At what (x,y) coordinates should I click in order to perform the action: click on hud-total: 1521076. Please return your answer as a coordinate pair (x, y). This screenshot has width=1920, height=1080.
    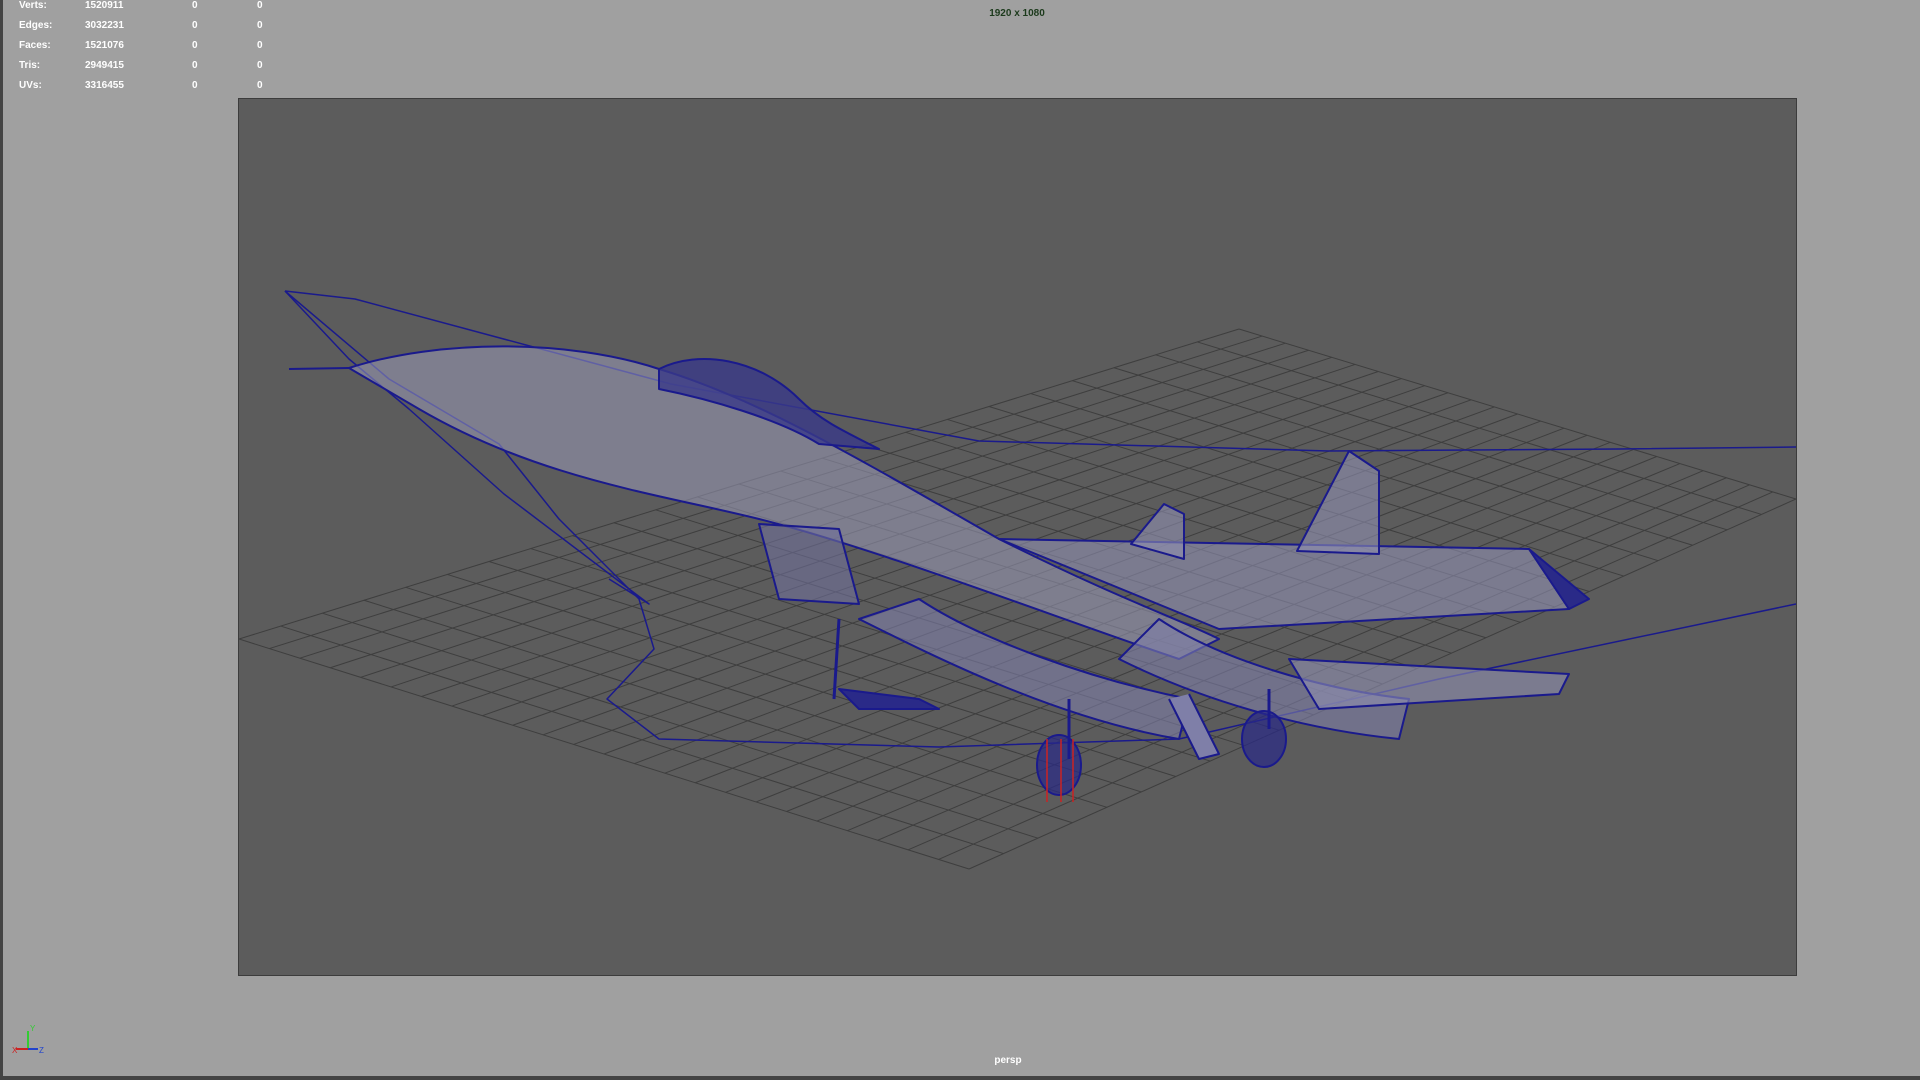
    Looking at the image, I should click on (104, 45).